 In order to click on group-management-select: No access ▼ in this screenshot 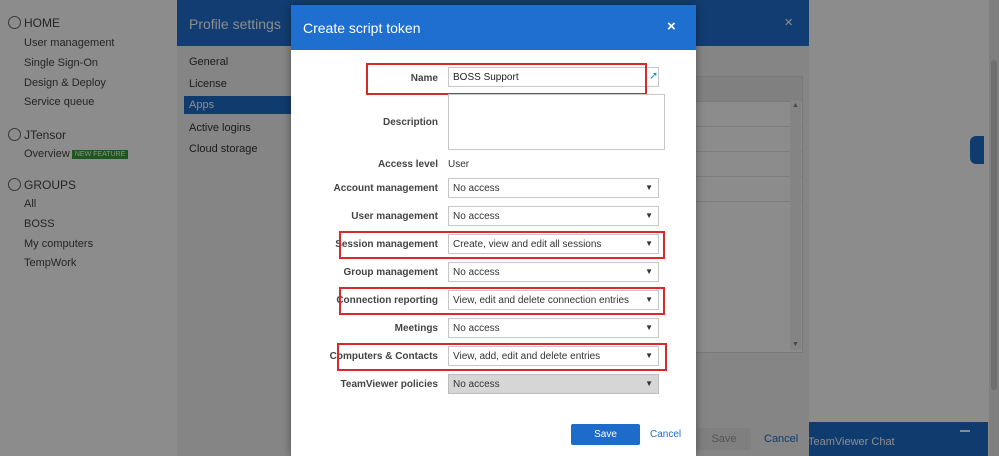, I will do `click(553, 272)`.